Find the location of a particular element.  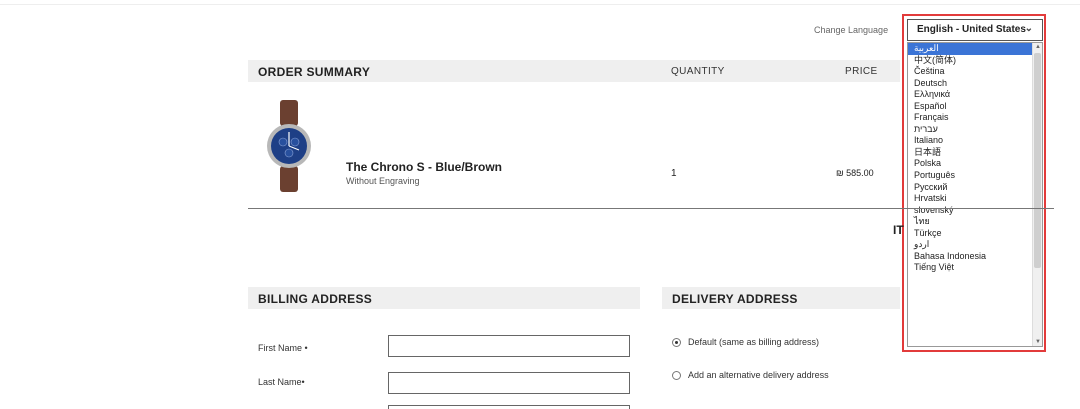

language-select-value: English - United States is located at coordinates (971, 29).